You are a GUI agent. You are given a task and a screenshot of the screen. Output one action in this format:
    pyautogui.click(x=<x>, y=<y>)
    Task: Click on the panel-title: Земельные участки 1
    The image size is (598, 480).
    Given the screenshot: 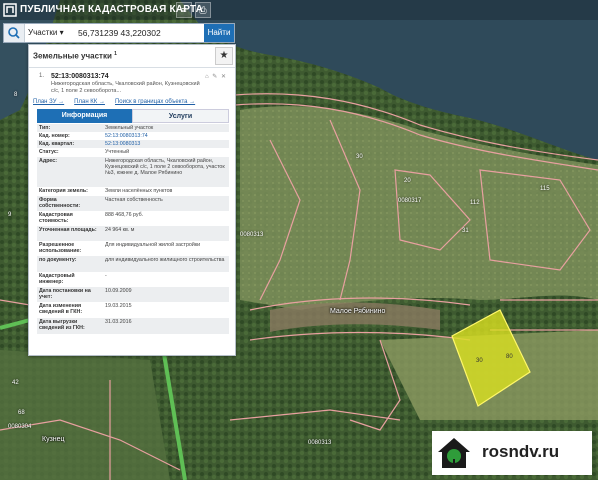 What is the action you would take?
    pyautogui.click(x=75, y=56)
    